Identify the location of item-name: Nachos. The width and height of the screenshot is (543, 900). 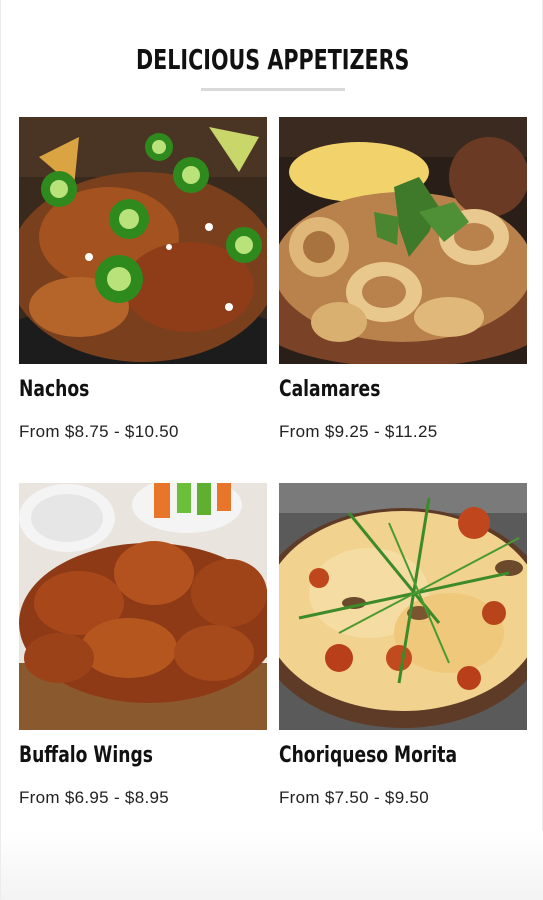
(54, 390).